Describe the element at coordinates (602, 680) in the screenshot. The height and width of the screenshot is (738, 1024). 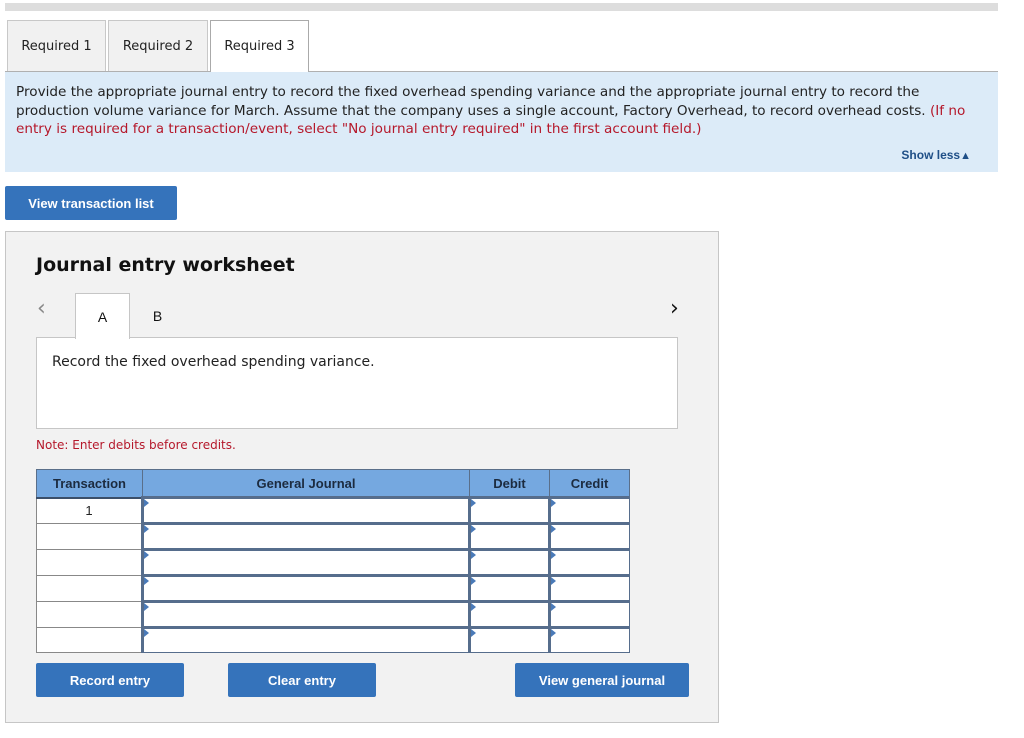
I see `view-general-journal-button: View general journal` at that location.